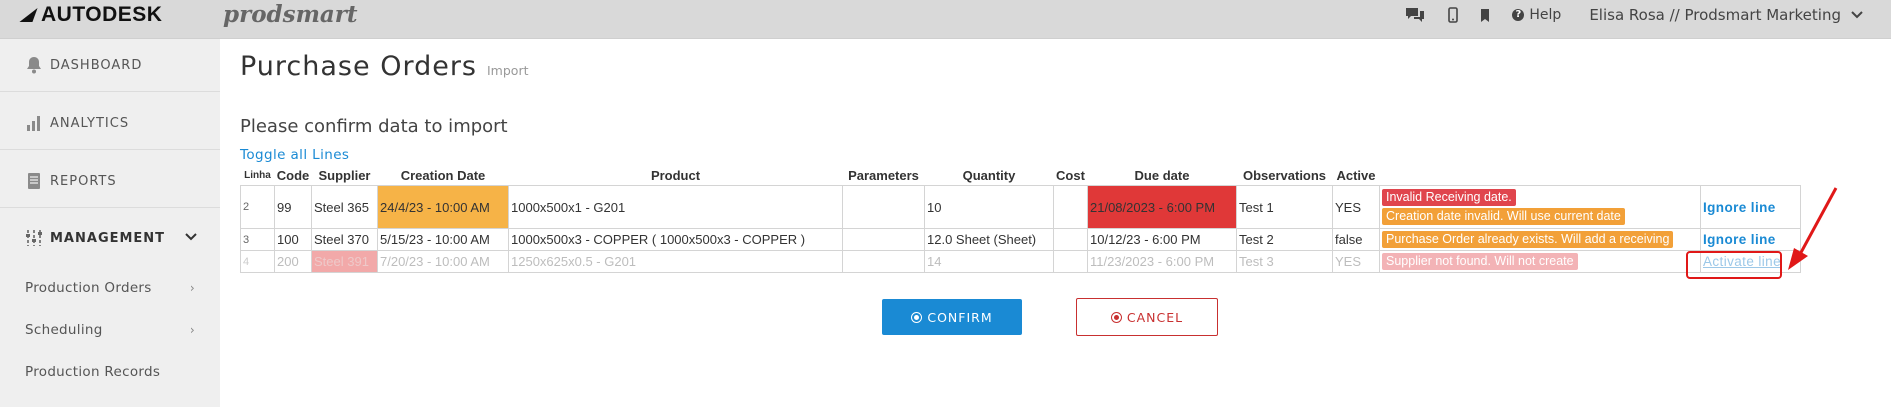 This screenshot has width=1891, height=407. What do you see at coordinates (989, 239) in the screenshot?
I see `cell-quantity: 12.0 Sheet (Sheet)` at bounding box center [989, 239].